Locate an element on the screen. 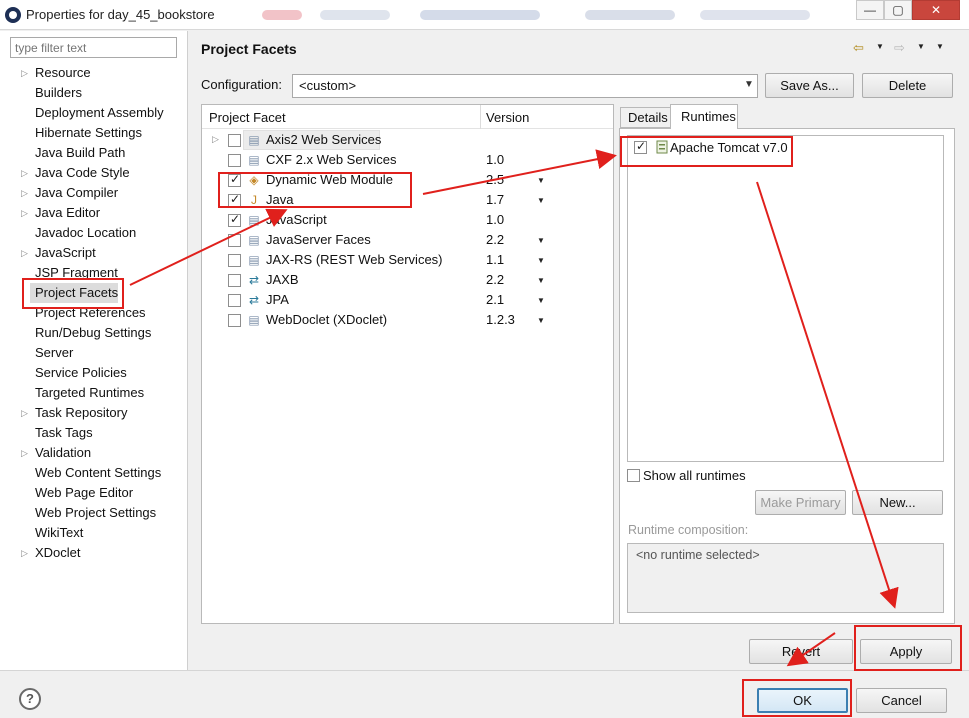 The width and height of the screenshot is (969, 718). tab-runtimes: Runtimes is located at coordinates (704, 116).